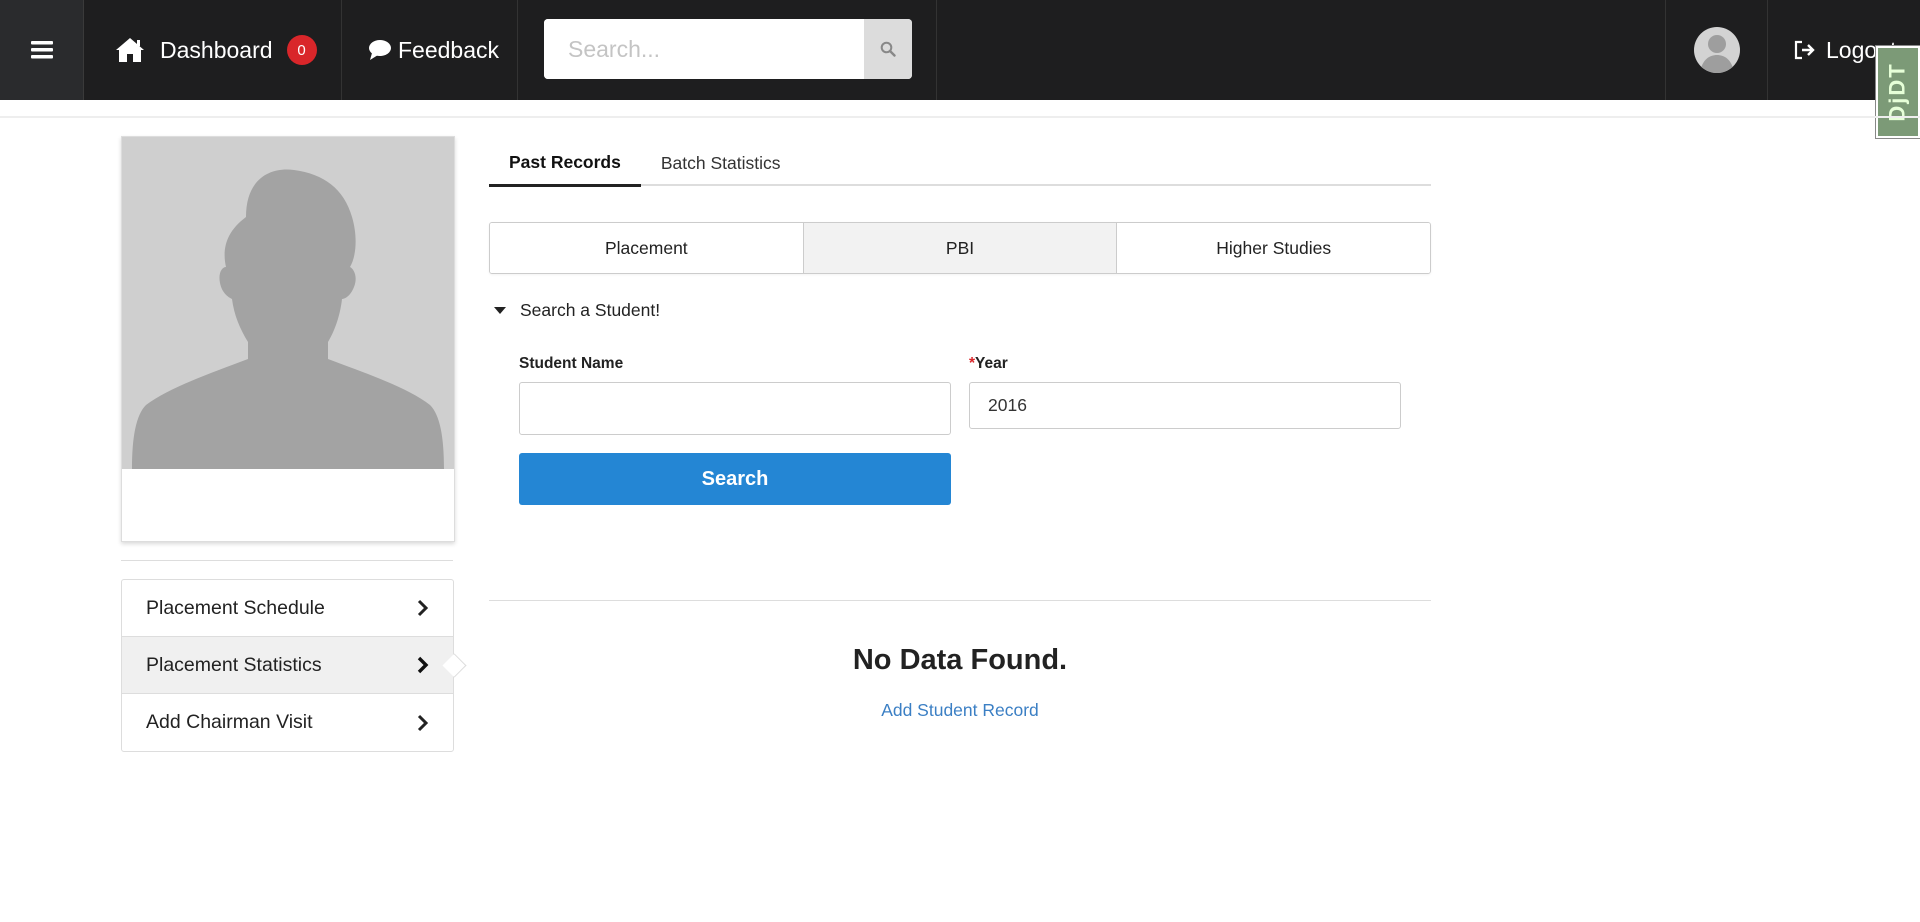 The height and width of the screenshot is (922, 1920). What do you see at coordinates (1273, 248) in the screenshot?
I see `segment-higher-studies: Higher Studies` at bounding box center [1273, 248].